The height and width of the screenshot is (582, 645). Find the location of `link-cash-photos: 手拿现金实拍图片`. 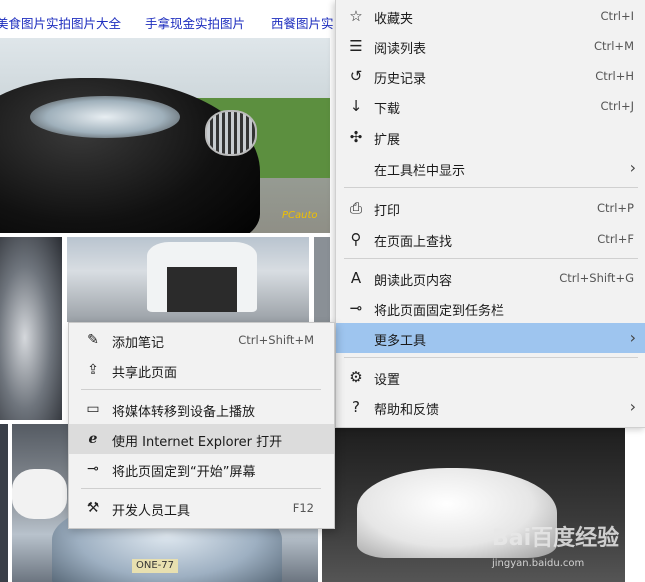

link-cash-photos: 手拿现金实拍图片 is located at coordinates (195, 22).